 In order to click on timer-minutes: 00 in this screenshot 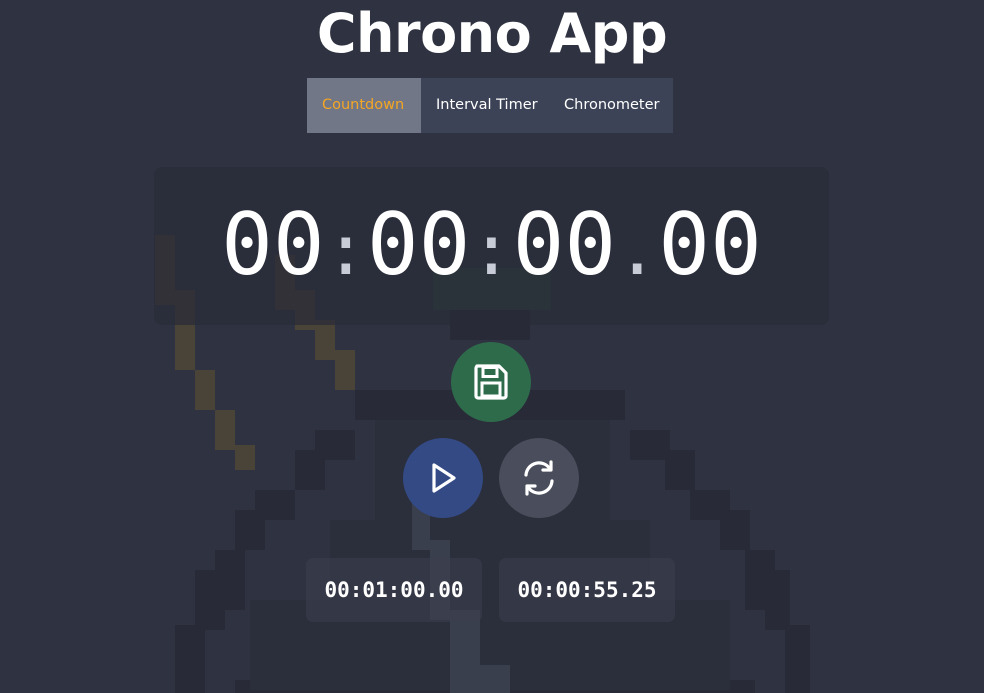, I will do `click(418, 245)`.